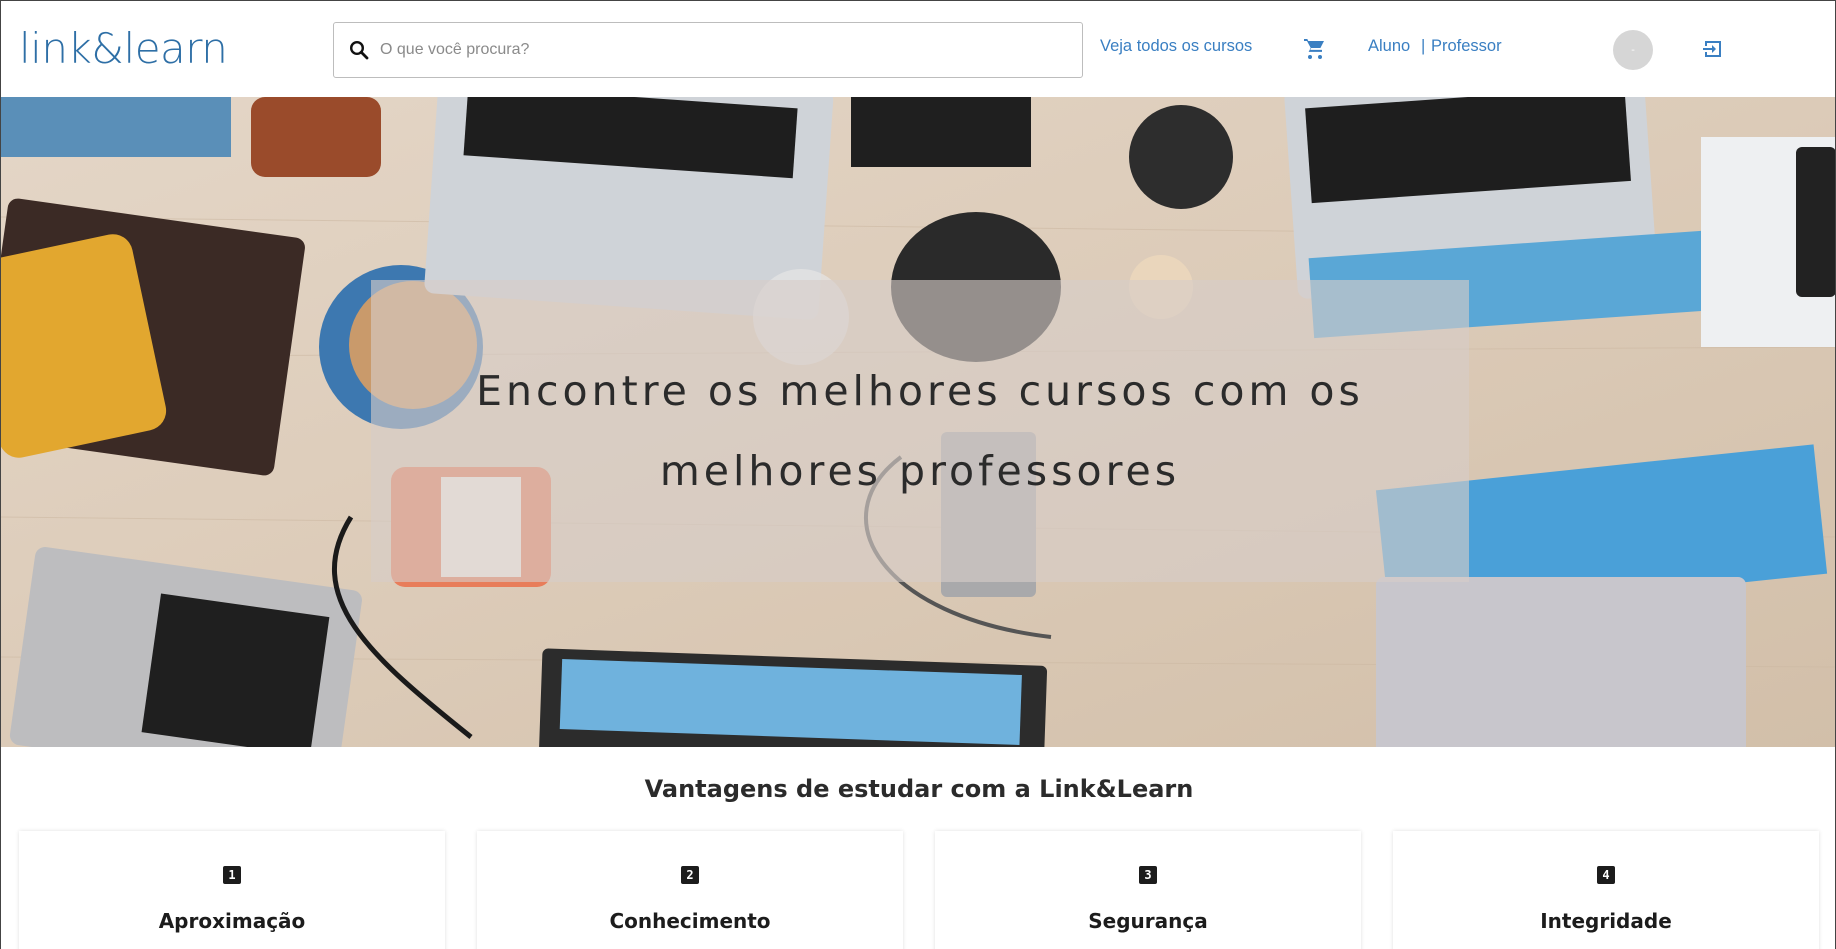  Describe the element at coordinates (690, 890) in the screenshot. I see `advantage-card: 2 Conhecimento` at that location.